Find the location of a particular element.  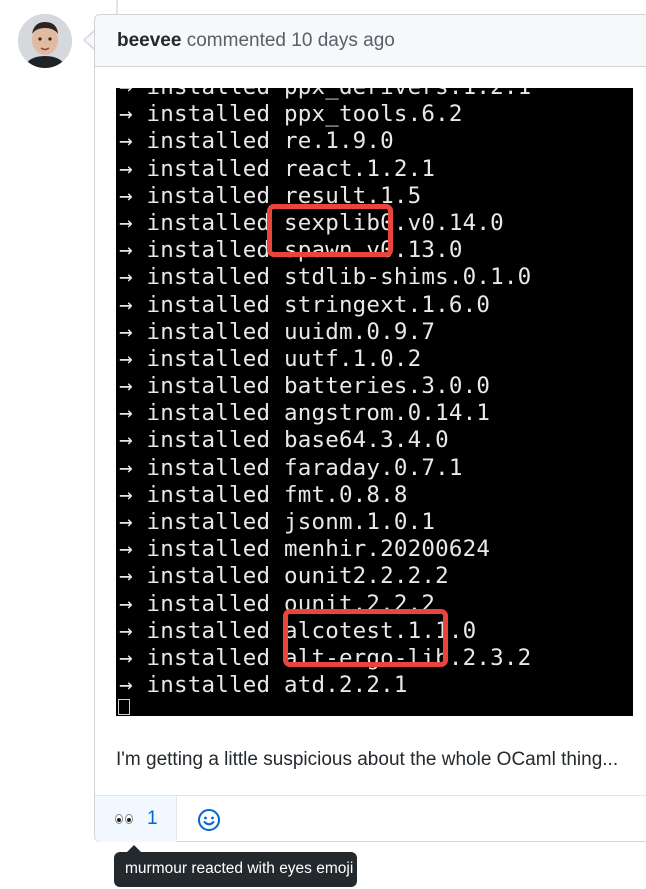

eyes-emoji-icon is located at coordinates (124, 819).